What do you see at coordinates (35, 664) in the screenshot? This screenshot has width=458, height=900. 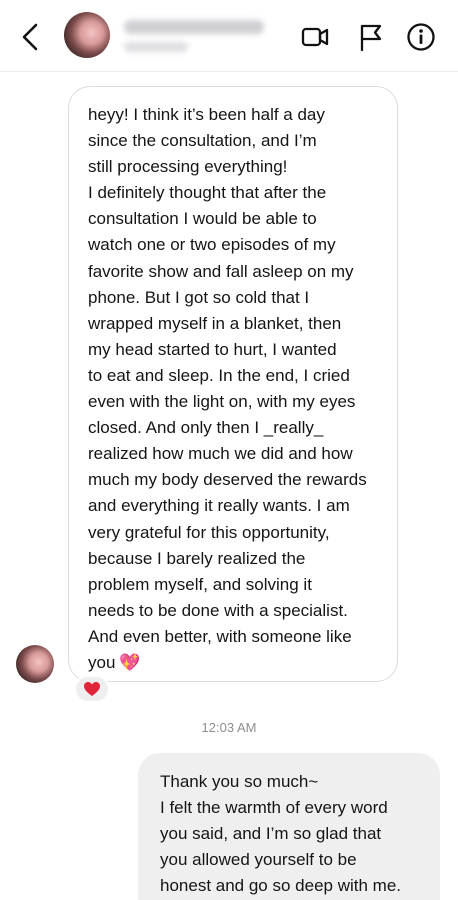 I see `sender-avatar` at bounding box center [35, 664].